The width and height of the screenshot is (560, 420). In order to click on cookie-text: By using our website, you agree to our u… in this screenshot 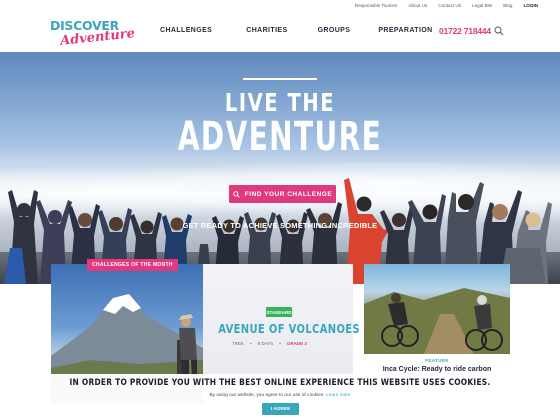, I will do `click(280, 395)`.